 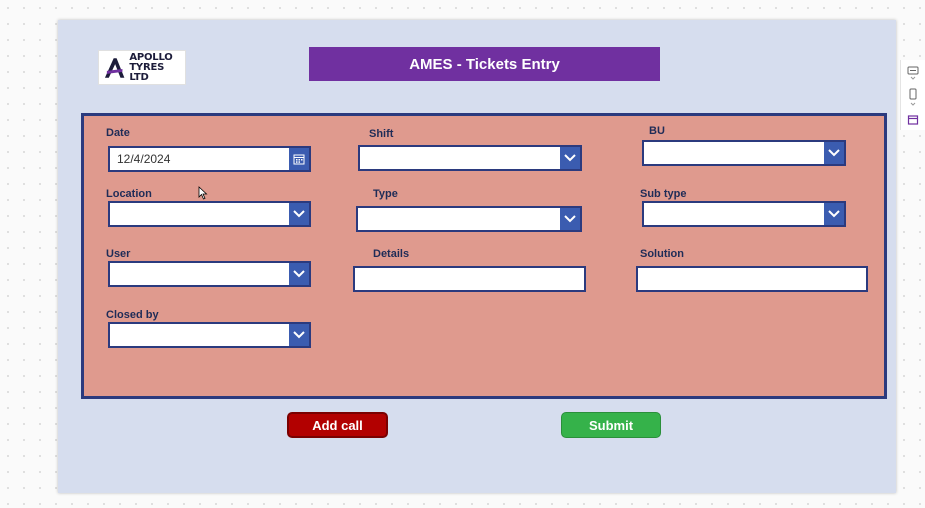 I want to click on logo-text-line2: TYRES LTD, so click(x=147, y=72).